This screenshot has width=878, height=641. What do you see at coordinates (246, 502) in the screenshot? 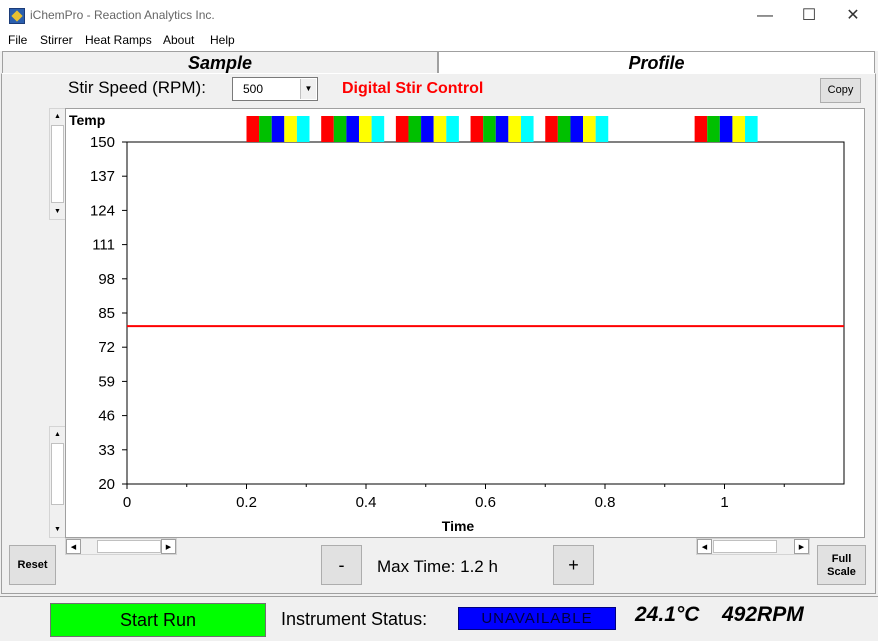
I see `x-tick-label: 0.2` at bounding box center [246, 502].